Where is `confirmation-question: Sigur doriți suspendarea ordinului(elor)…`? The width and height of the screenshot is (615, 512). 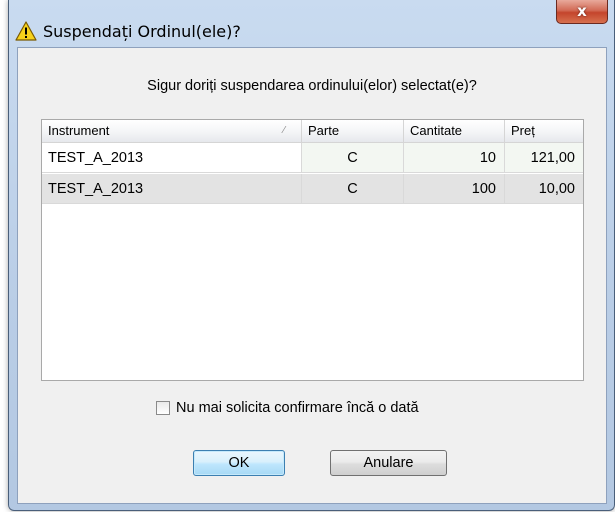
confirmation-question: Sigur doriți suspendarea ordinului(elor)… is located at coordinates (312, 86).